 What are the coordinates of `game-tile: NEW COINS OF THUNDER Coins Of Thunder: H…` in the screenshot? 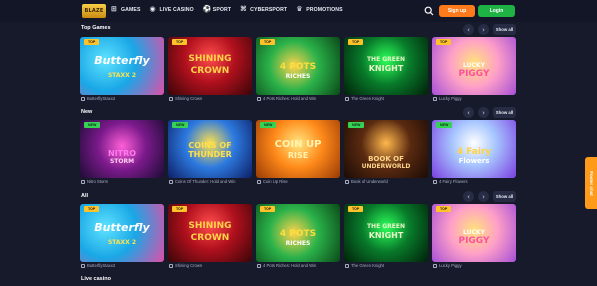 It's located at (210, 153).